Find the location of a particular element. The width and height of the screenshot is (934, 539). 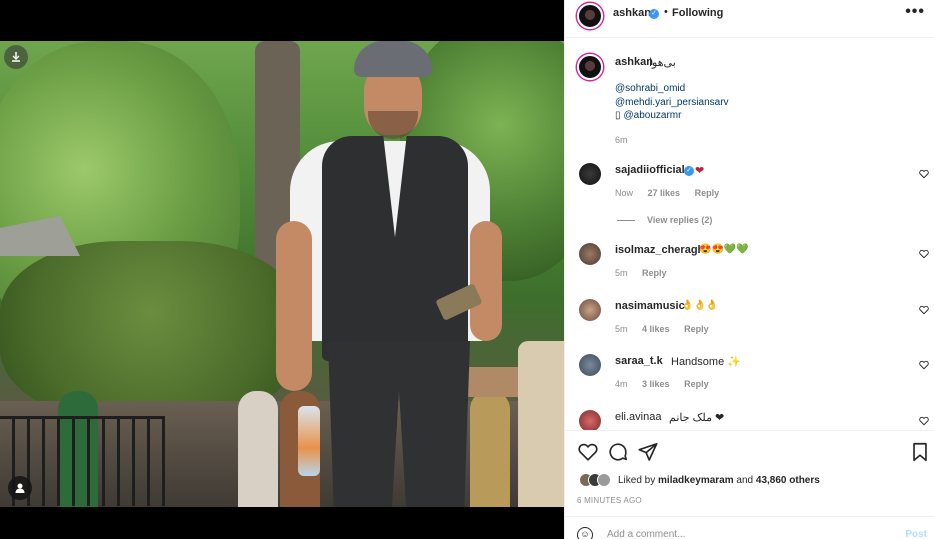

bystander is located at coordinates (541, 424).